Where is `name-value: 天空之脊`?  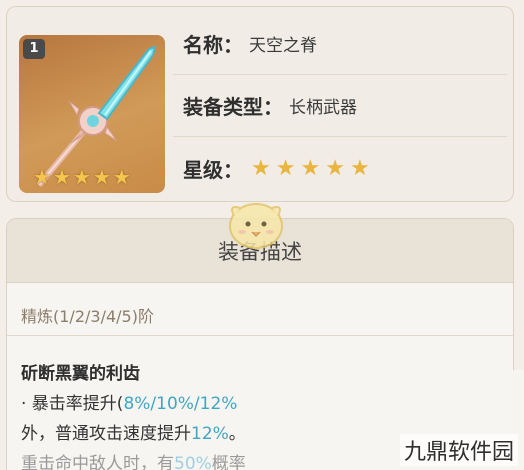
name-value: 天空之脊 is located at coordinates (283, 46).